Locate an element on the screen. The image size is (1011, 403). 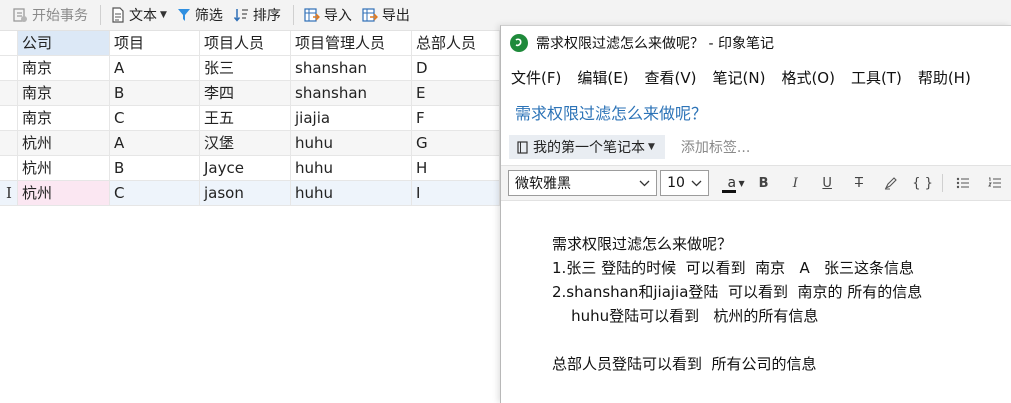
numbered-list-button is located at coordinates (995, 183).